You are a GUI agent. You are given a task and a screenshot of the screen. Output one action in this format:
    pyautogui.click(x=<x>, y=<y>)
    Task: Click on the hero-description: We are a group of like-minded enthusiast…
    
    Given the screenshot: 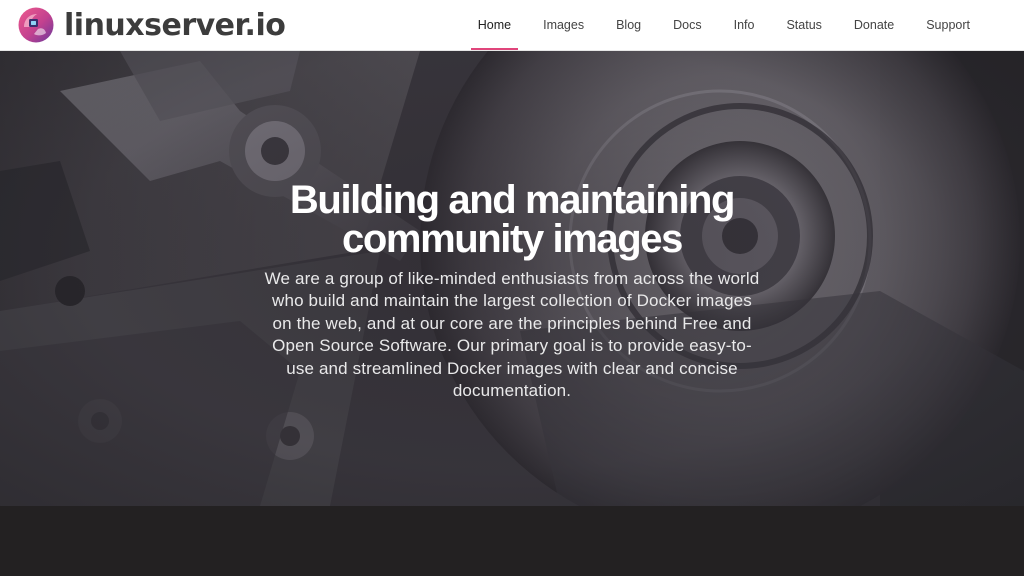 What is the action you would take?
    pyautogui.click(x=512, y=335)
    